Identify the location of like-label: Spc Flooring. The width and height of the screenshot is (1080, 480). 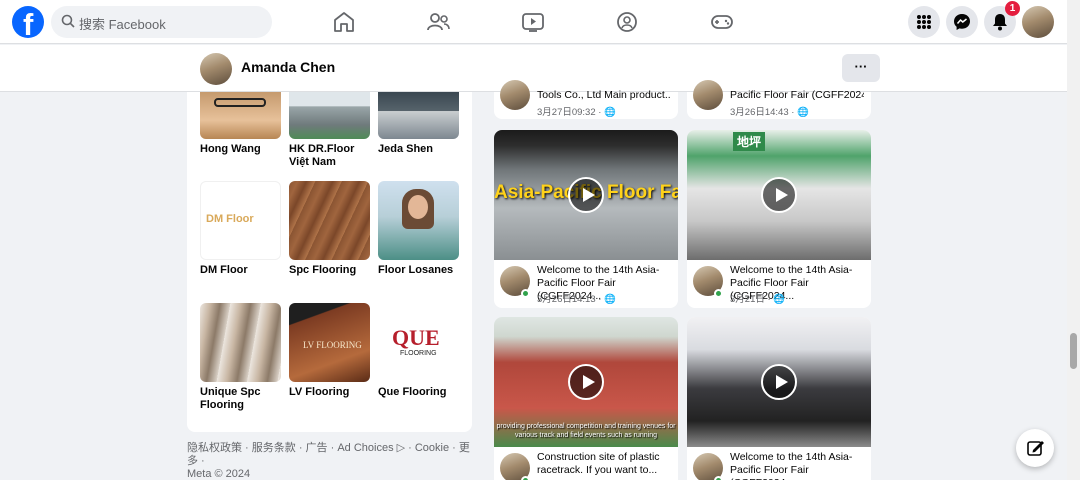
(323, 270).